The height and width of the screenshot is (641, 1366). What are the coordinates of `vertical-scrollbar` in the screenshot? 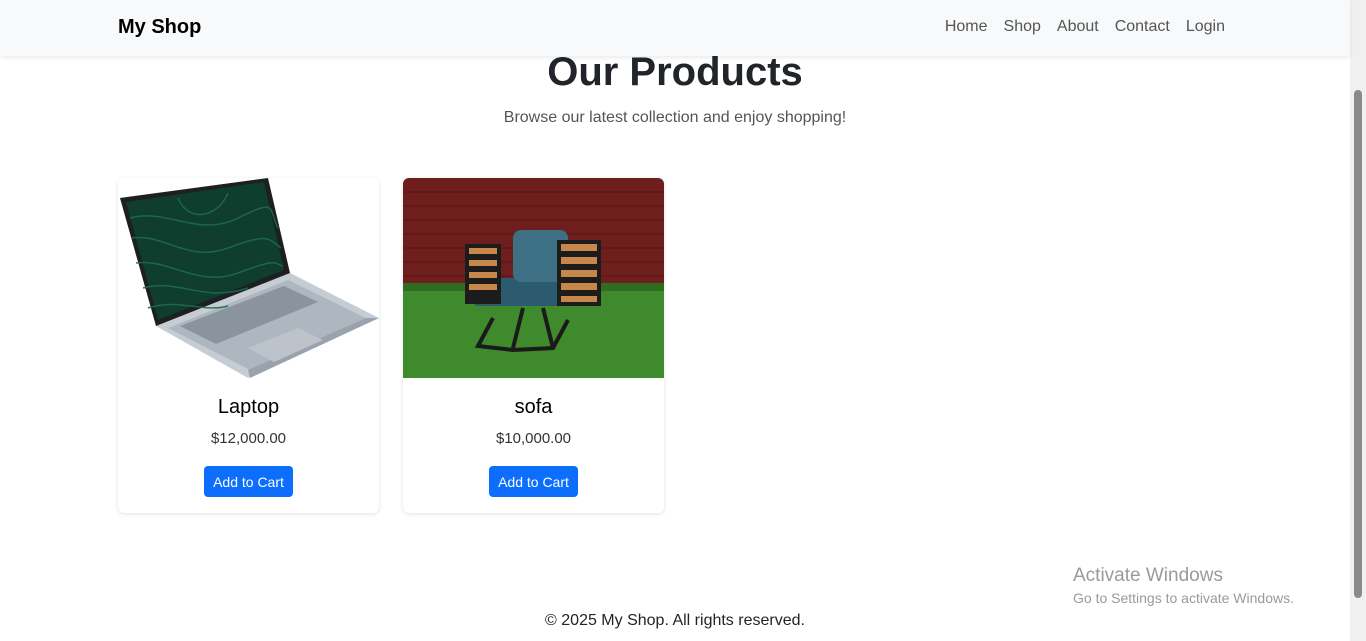 It's located at (1358, 320).